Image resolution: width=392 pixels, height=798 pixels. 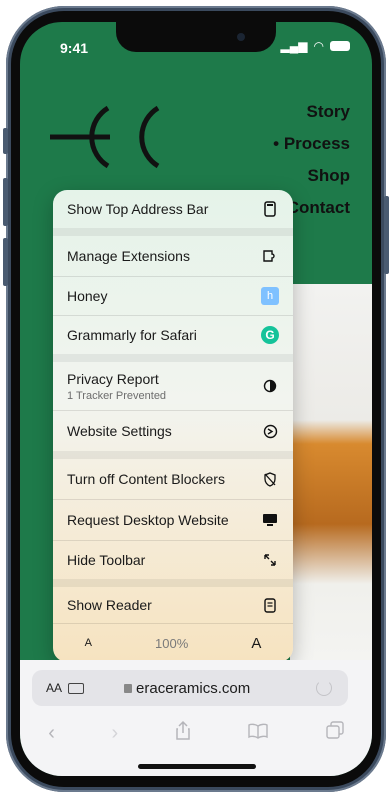 What do you see at coordinates (173, 296) in the screenshot?
I see `menu-item-honey: Honey h` at bounding box center [173, 296].